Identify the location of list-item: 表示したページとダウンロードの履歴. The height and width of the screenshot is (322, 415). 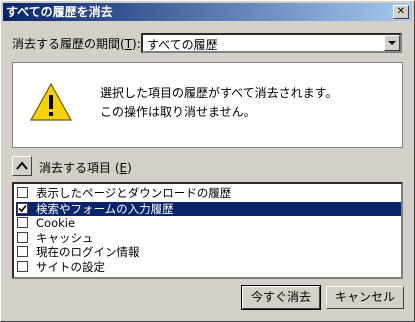
(208, 193).